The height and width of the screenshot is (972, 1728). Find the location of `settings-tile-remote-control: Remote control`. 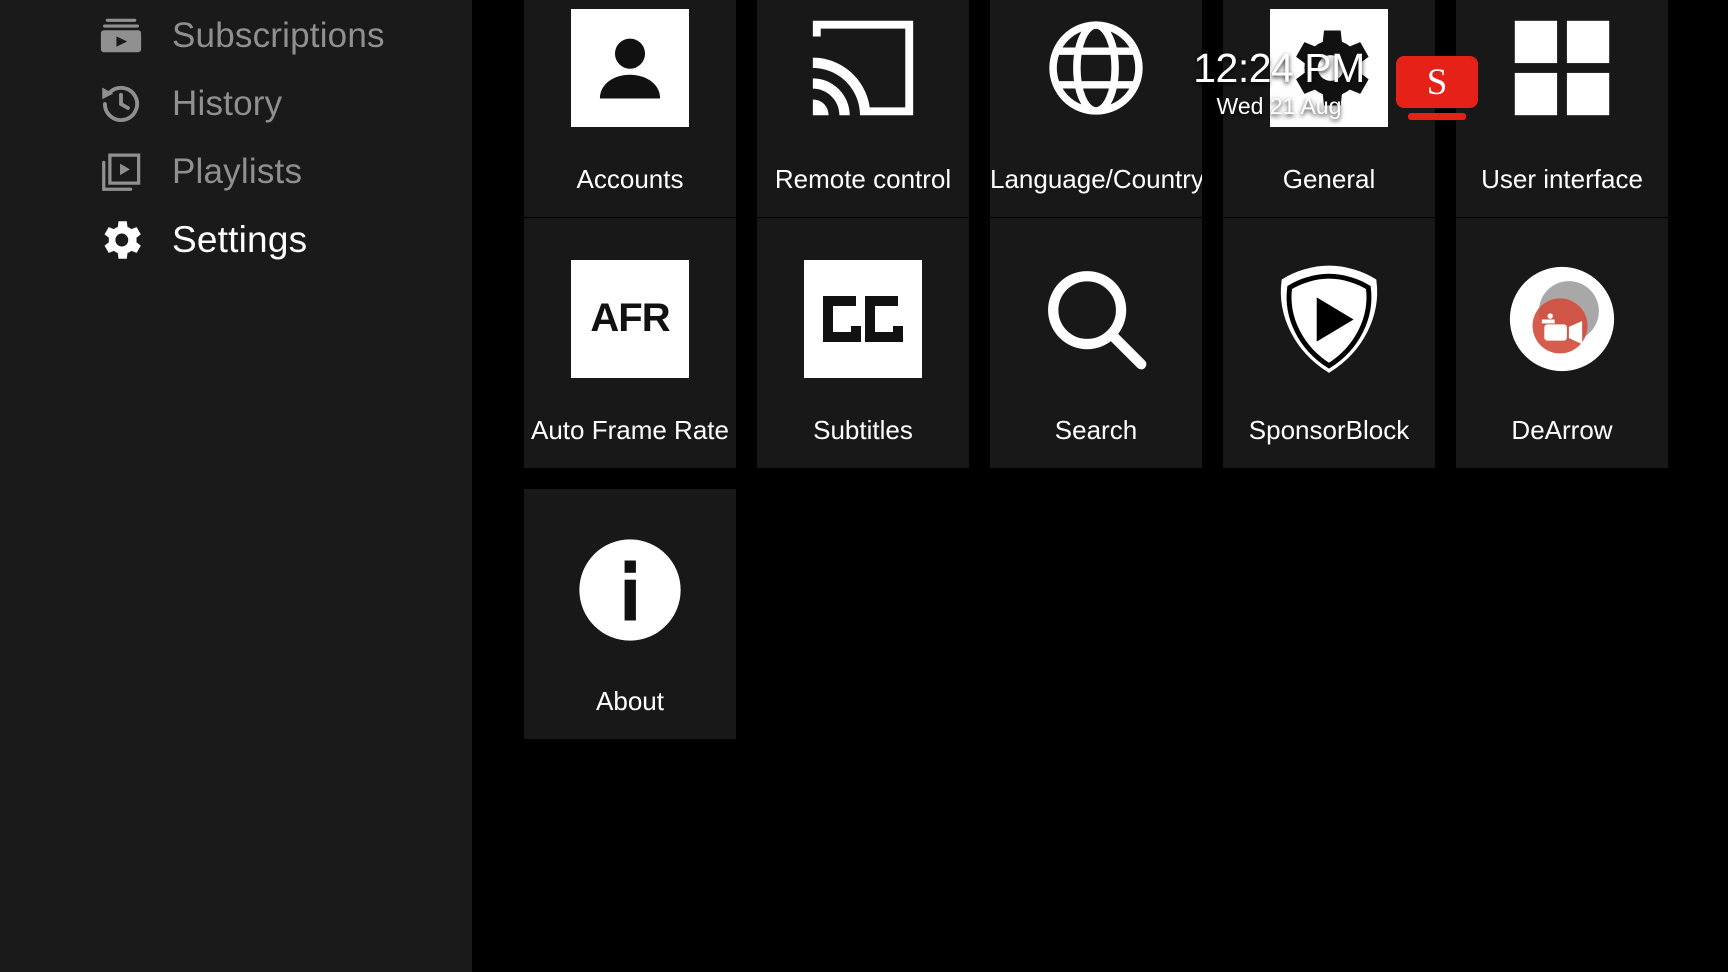

settings-tile-remote-control: Remote control is located at coordinates (863, 108).